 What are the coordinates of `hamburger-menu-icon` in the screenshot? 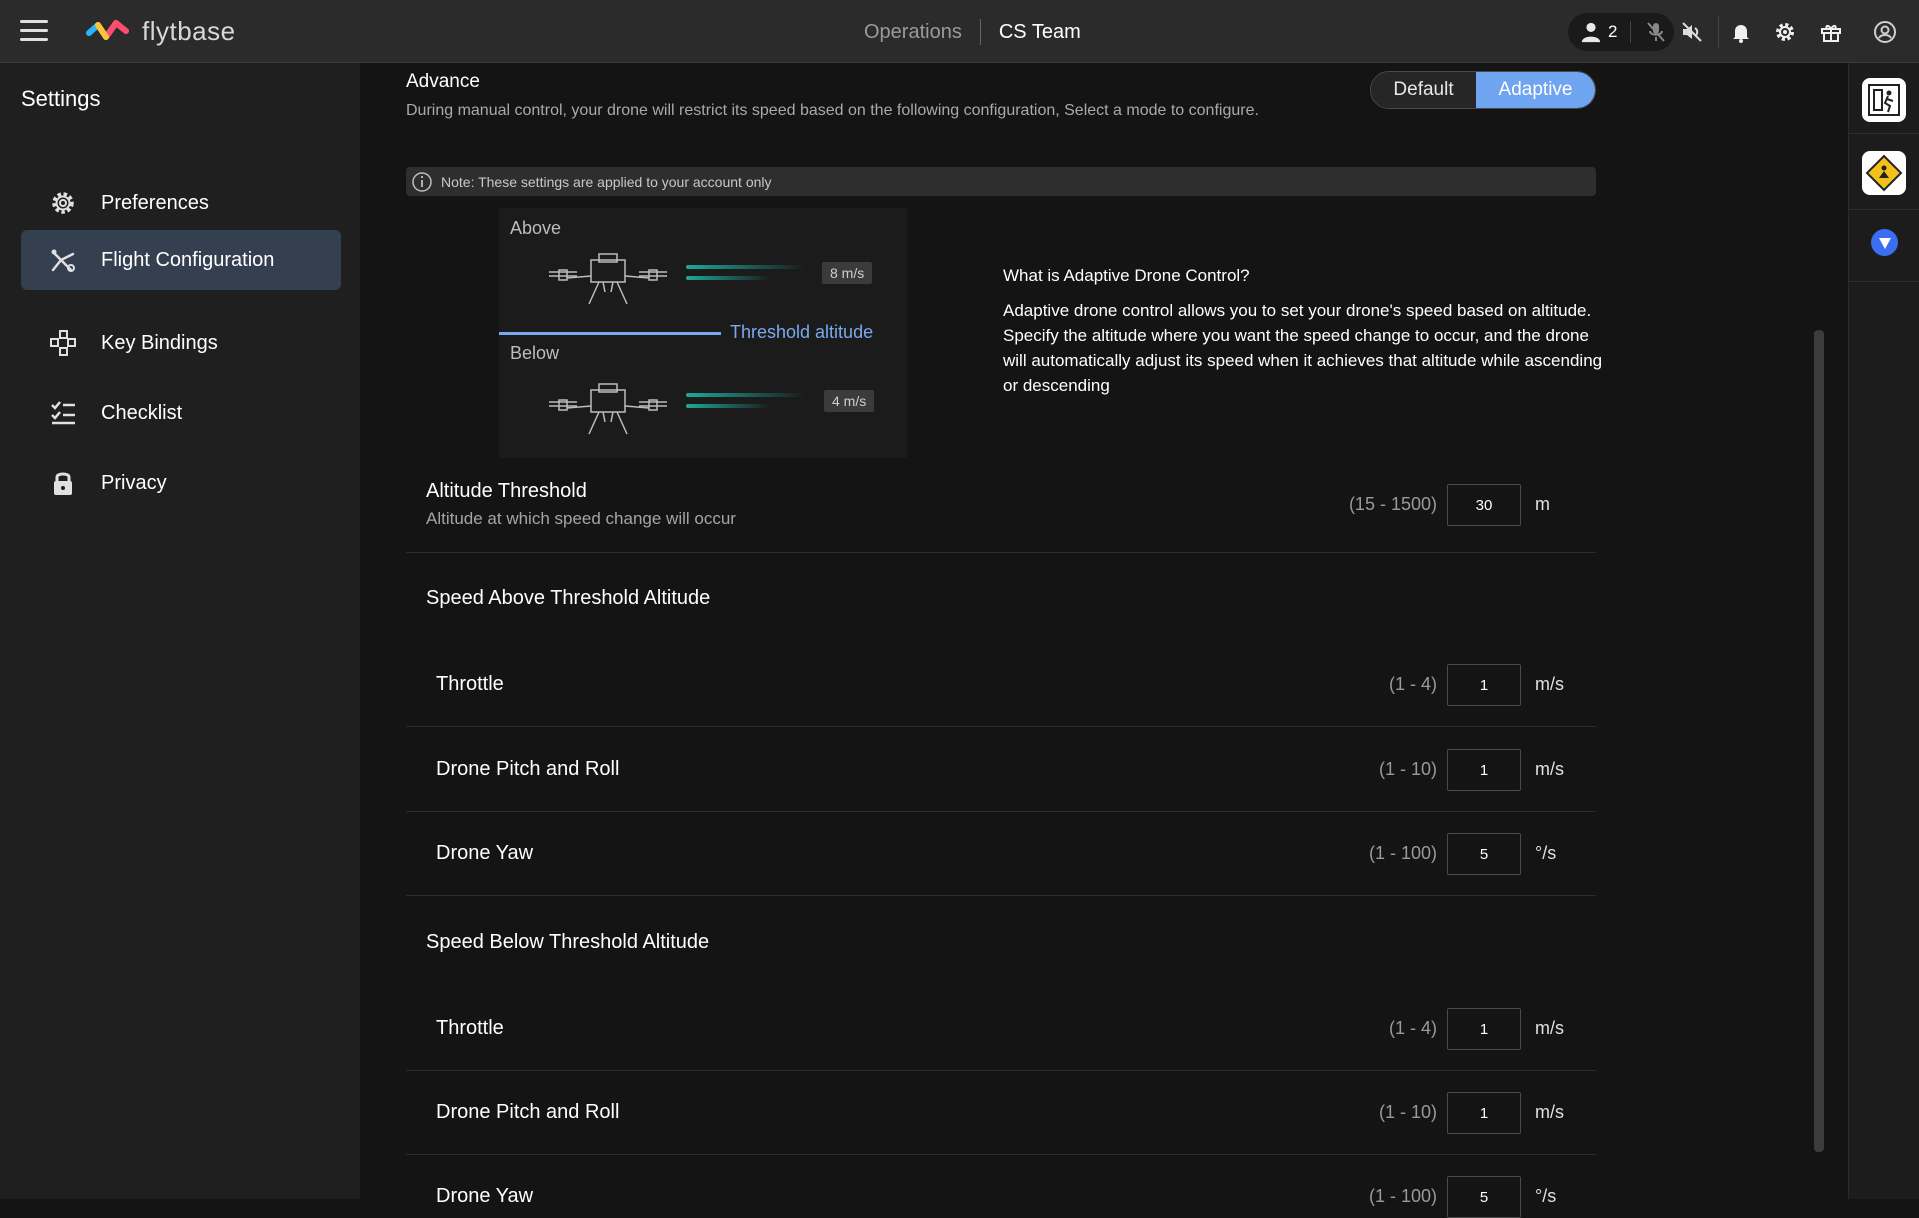 It's located at (34, 31).